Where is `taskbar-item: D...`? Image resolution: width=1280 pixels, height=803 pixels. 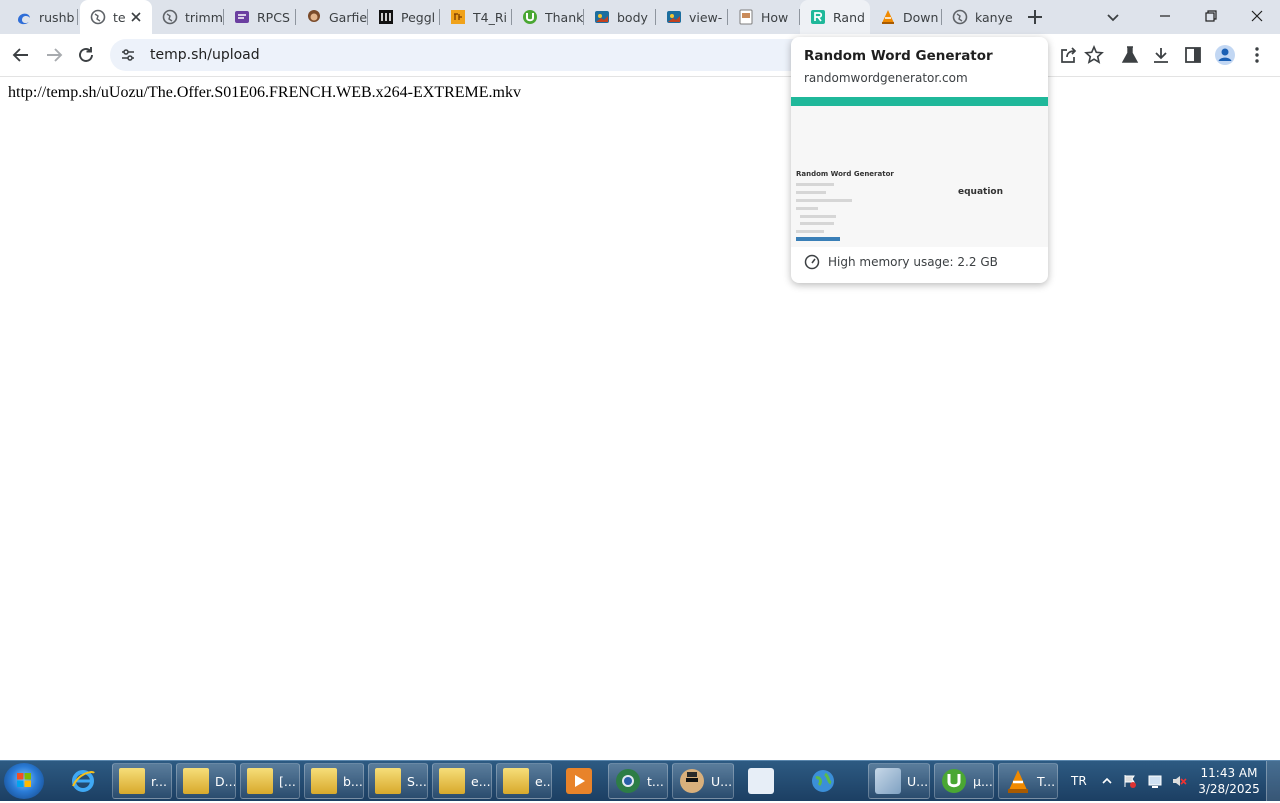
taskbar-item: D... is located at coordinates (206, 781).